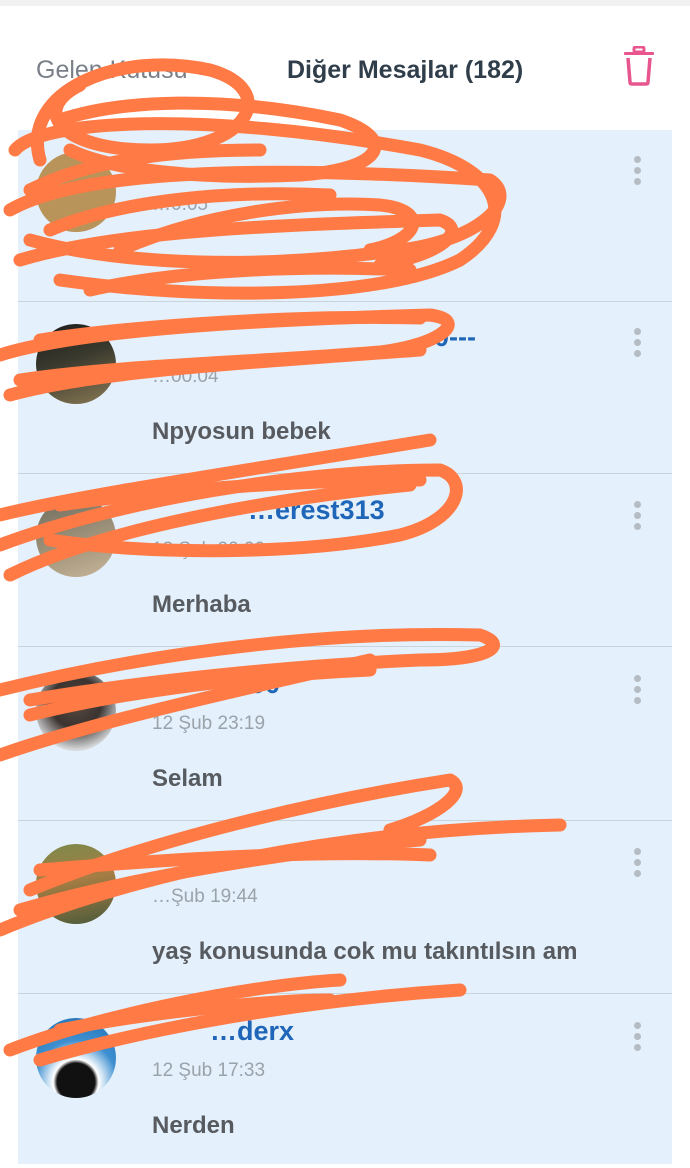 This screenshot has height=1168, width=690. I want to click on message-preview: Nerden, so click(193, 1125).